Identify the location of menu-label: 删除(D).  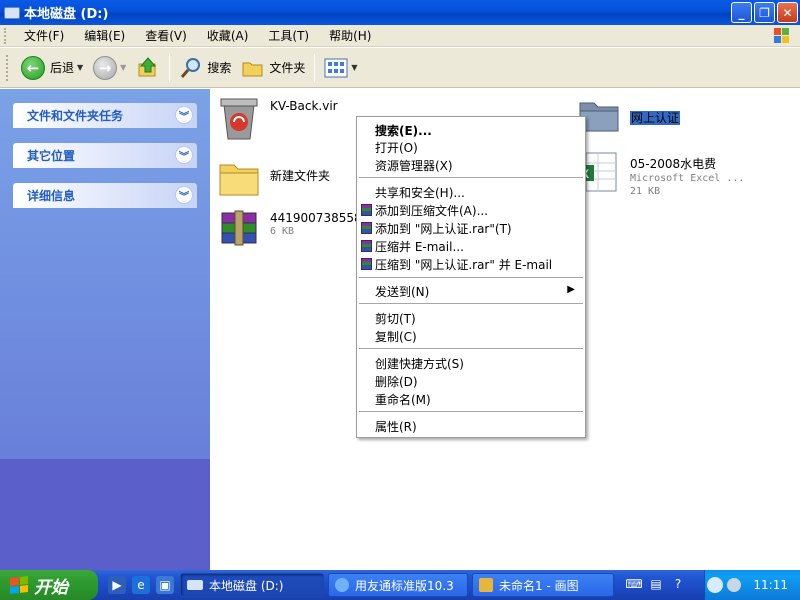
(396, 381).